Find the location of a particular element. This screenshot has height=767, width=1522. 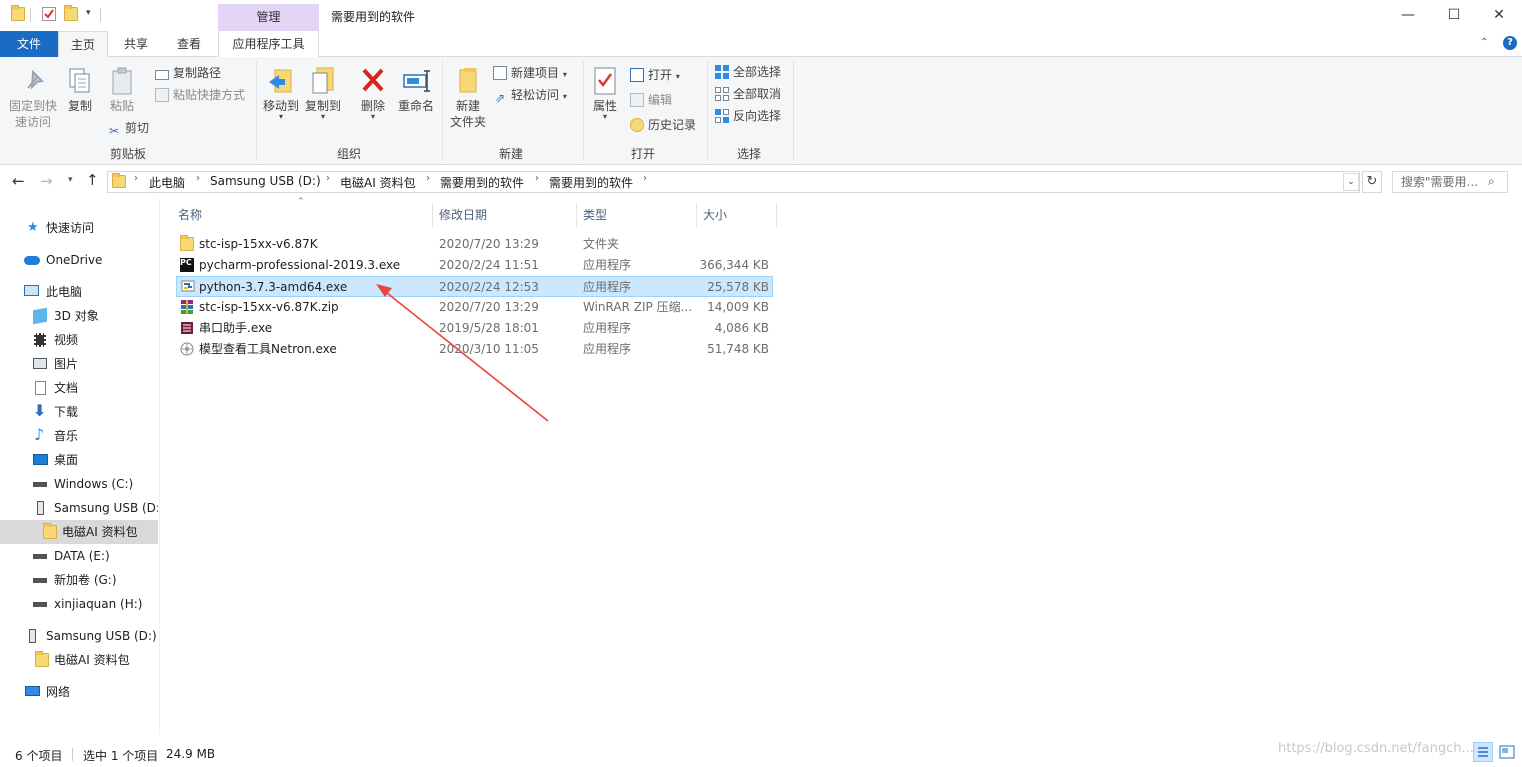

nav-documents: 文档 is located at coordinates (79, 388).